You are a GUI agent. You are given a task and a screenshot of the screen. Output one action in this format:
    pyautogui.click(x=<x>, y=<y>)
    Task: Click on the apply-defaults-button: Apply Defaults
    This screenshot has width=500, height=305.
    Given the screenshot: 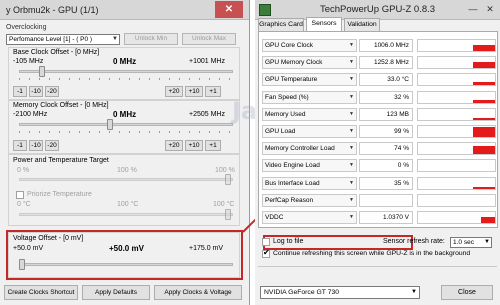 What is the action you would take?
    pyautogui.click(x=116, y=292)
    